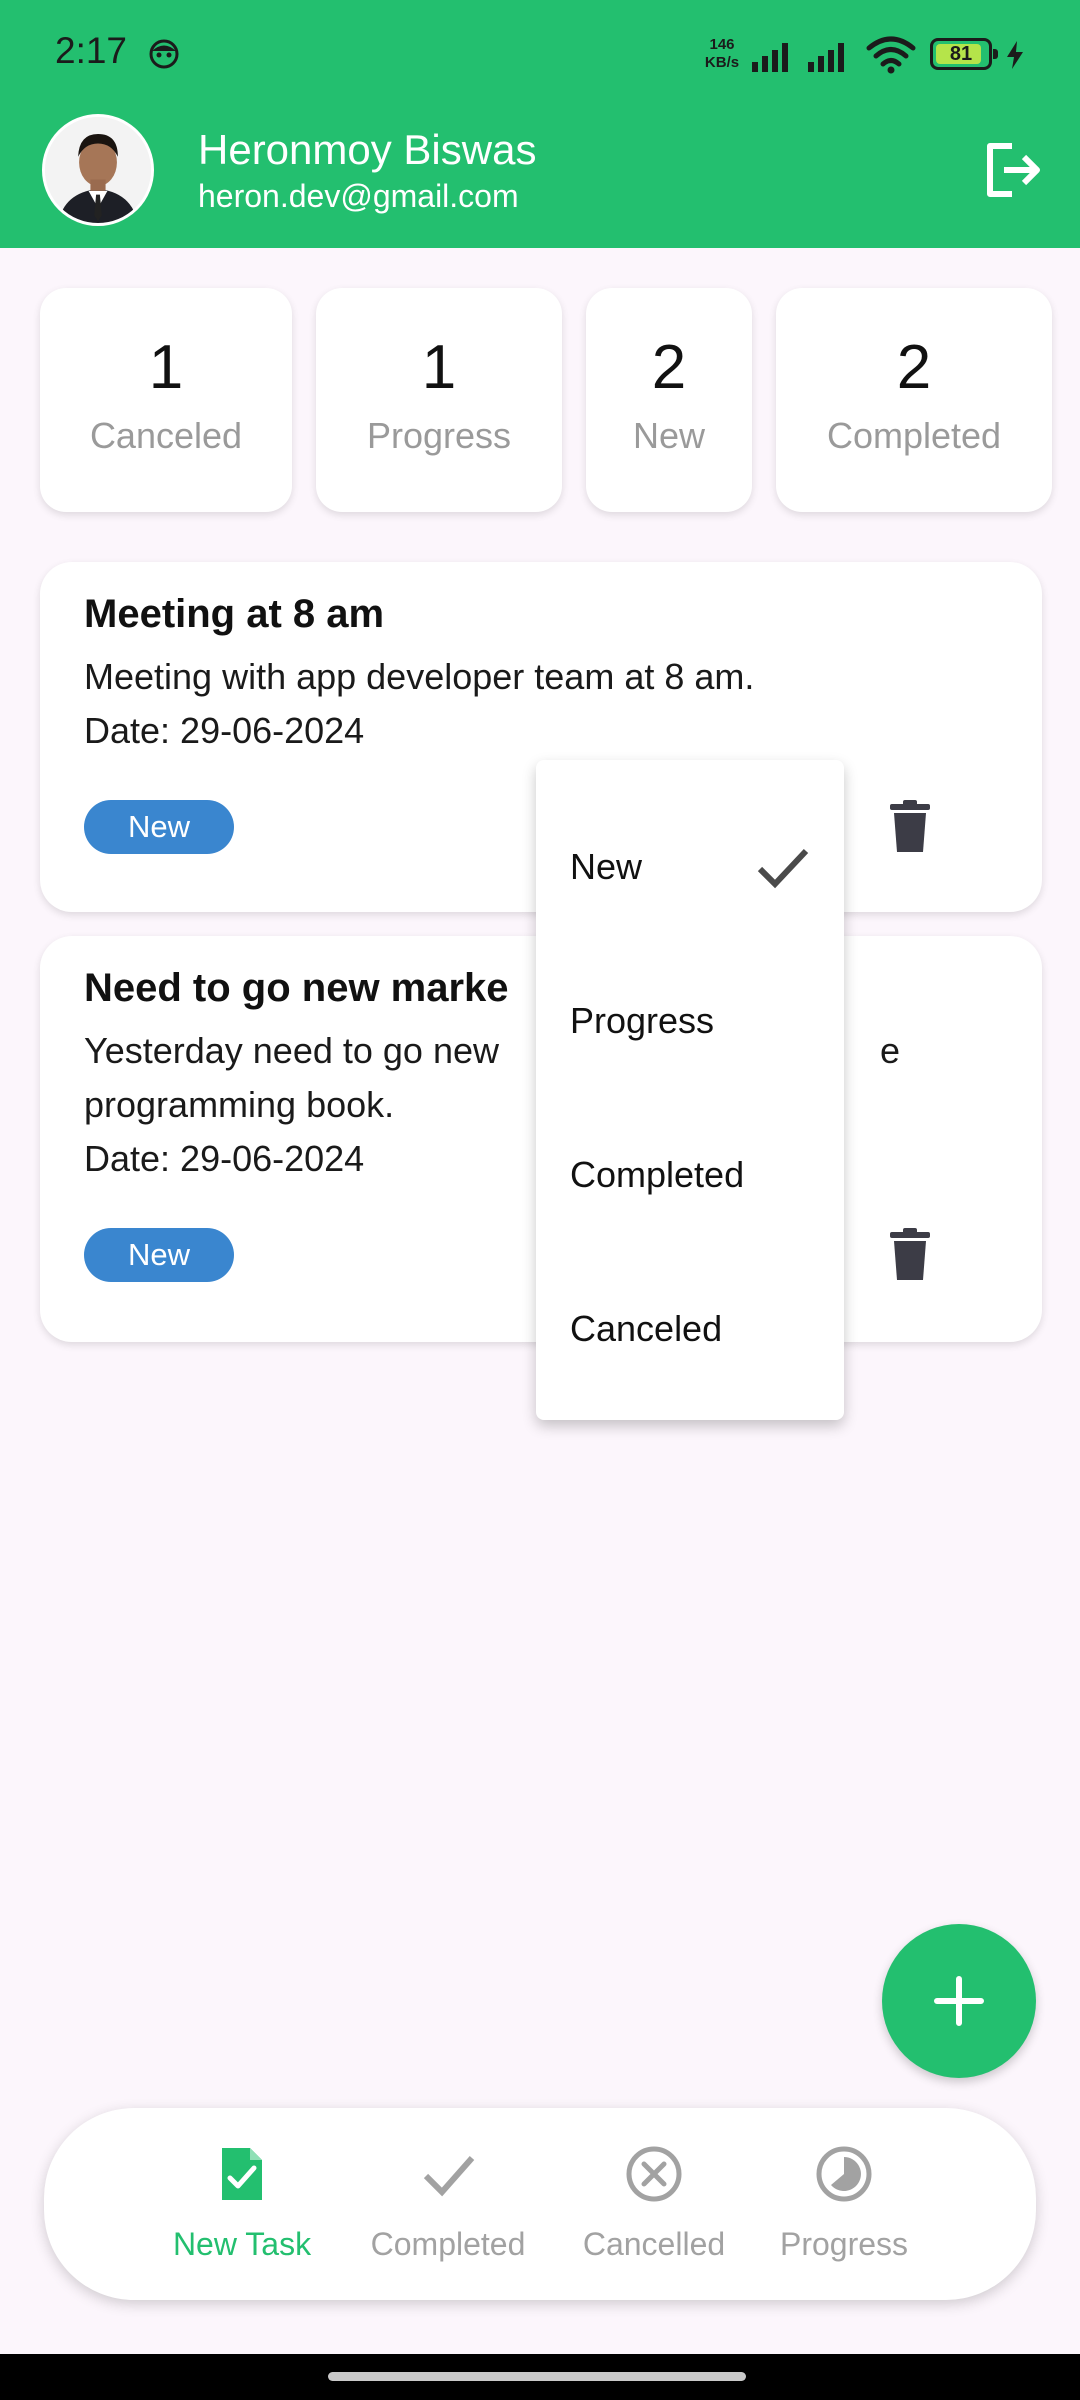 This screenshot has height=2400, width=1080. Describe the element at coordinates (844, 2174) in the screenshot. I see `progress-icon` at that location.